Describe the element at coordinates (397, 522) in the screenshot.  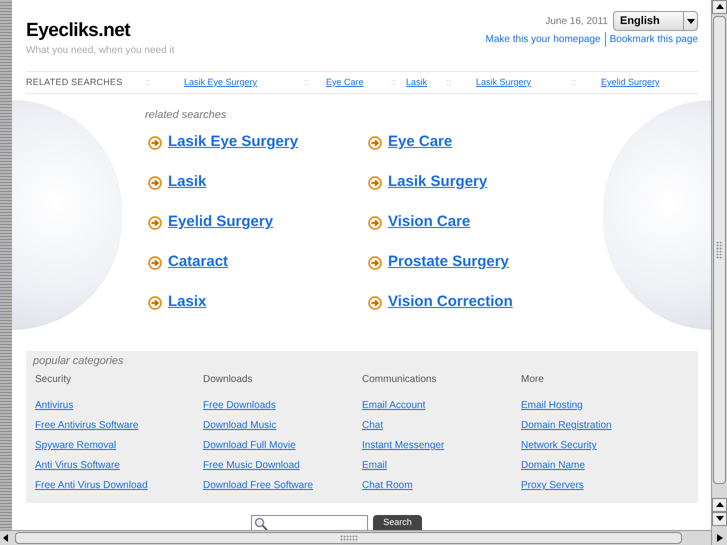
I see `search-button: Search` at that location.